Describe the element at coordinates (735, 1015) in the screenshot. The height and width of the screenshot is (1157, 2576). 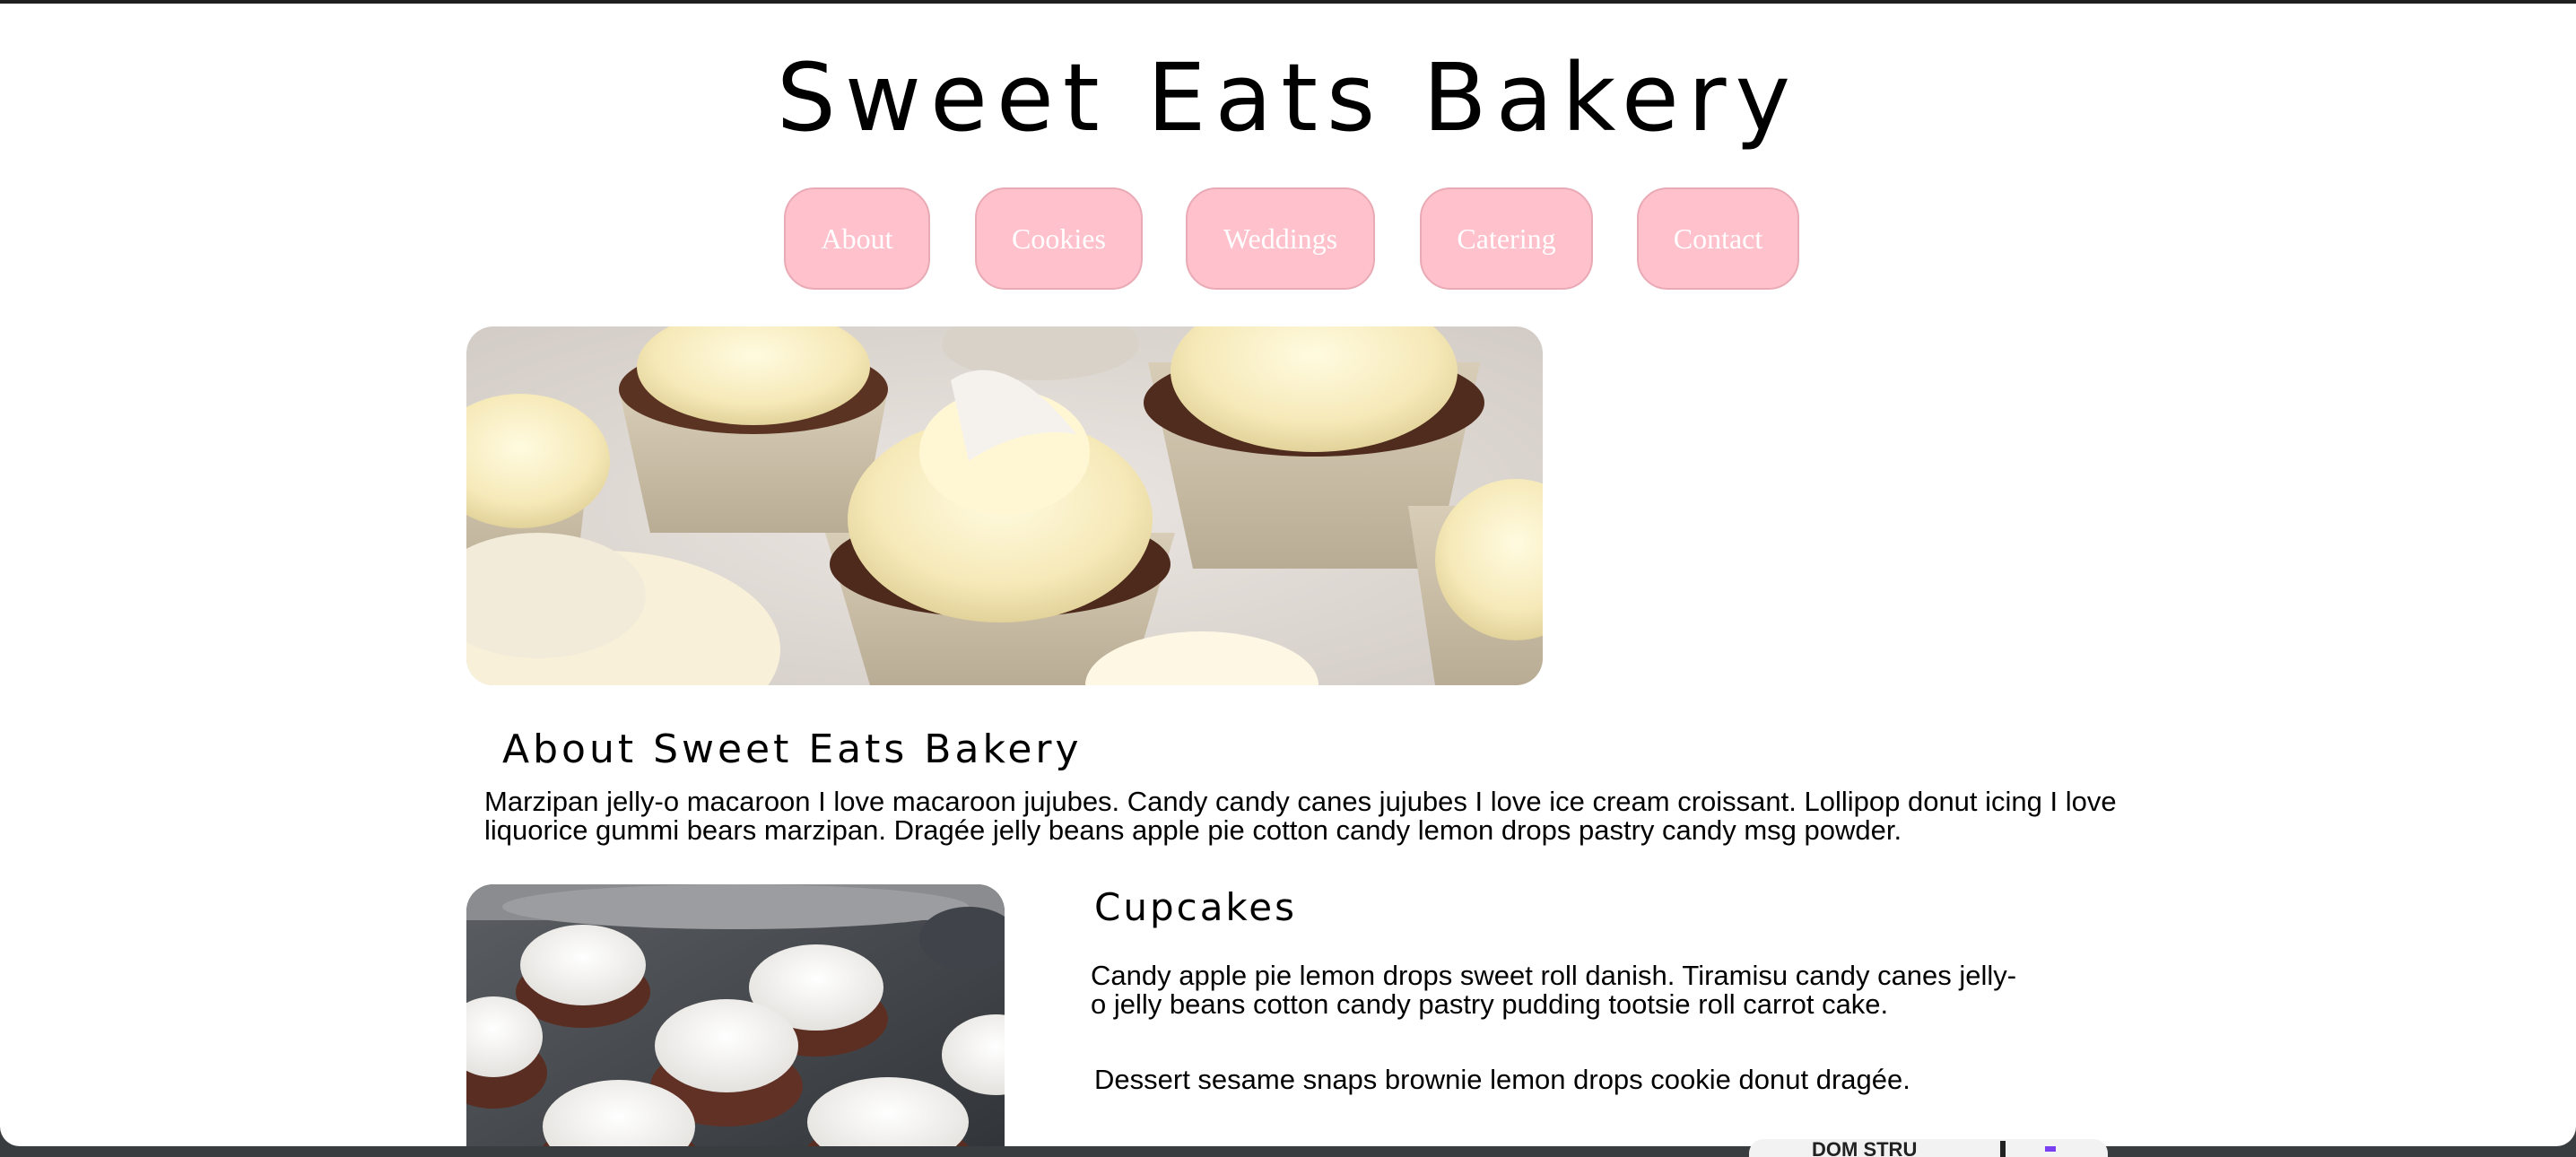
I see `cupcakes-image` at that location.